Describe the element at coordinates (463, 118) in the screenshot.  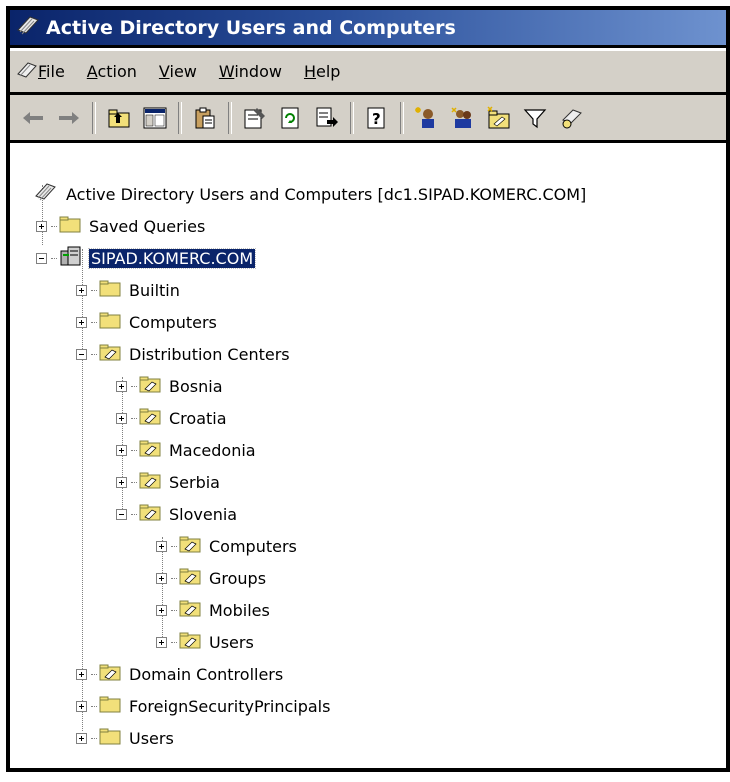
I see `create-group-icon` at that location.